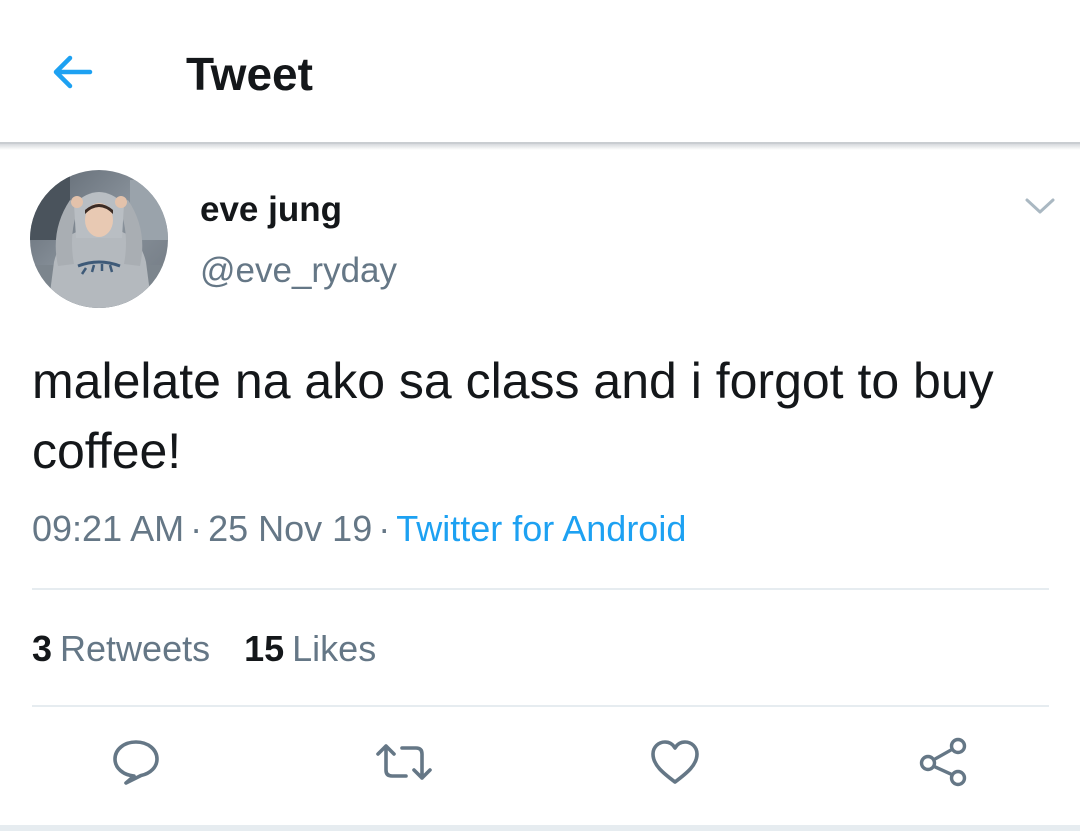  I want to click on tweet-time: 09:21 AM, so click(108, 528).